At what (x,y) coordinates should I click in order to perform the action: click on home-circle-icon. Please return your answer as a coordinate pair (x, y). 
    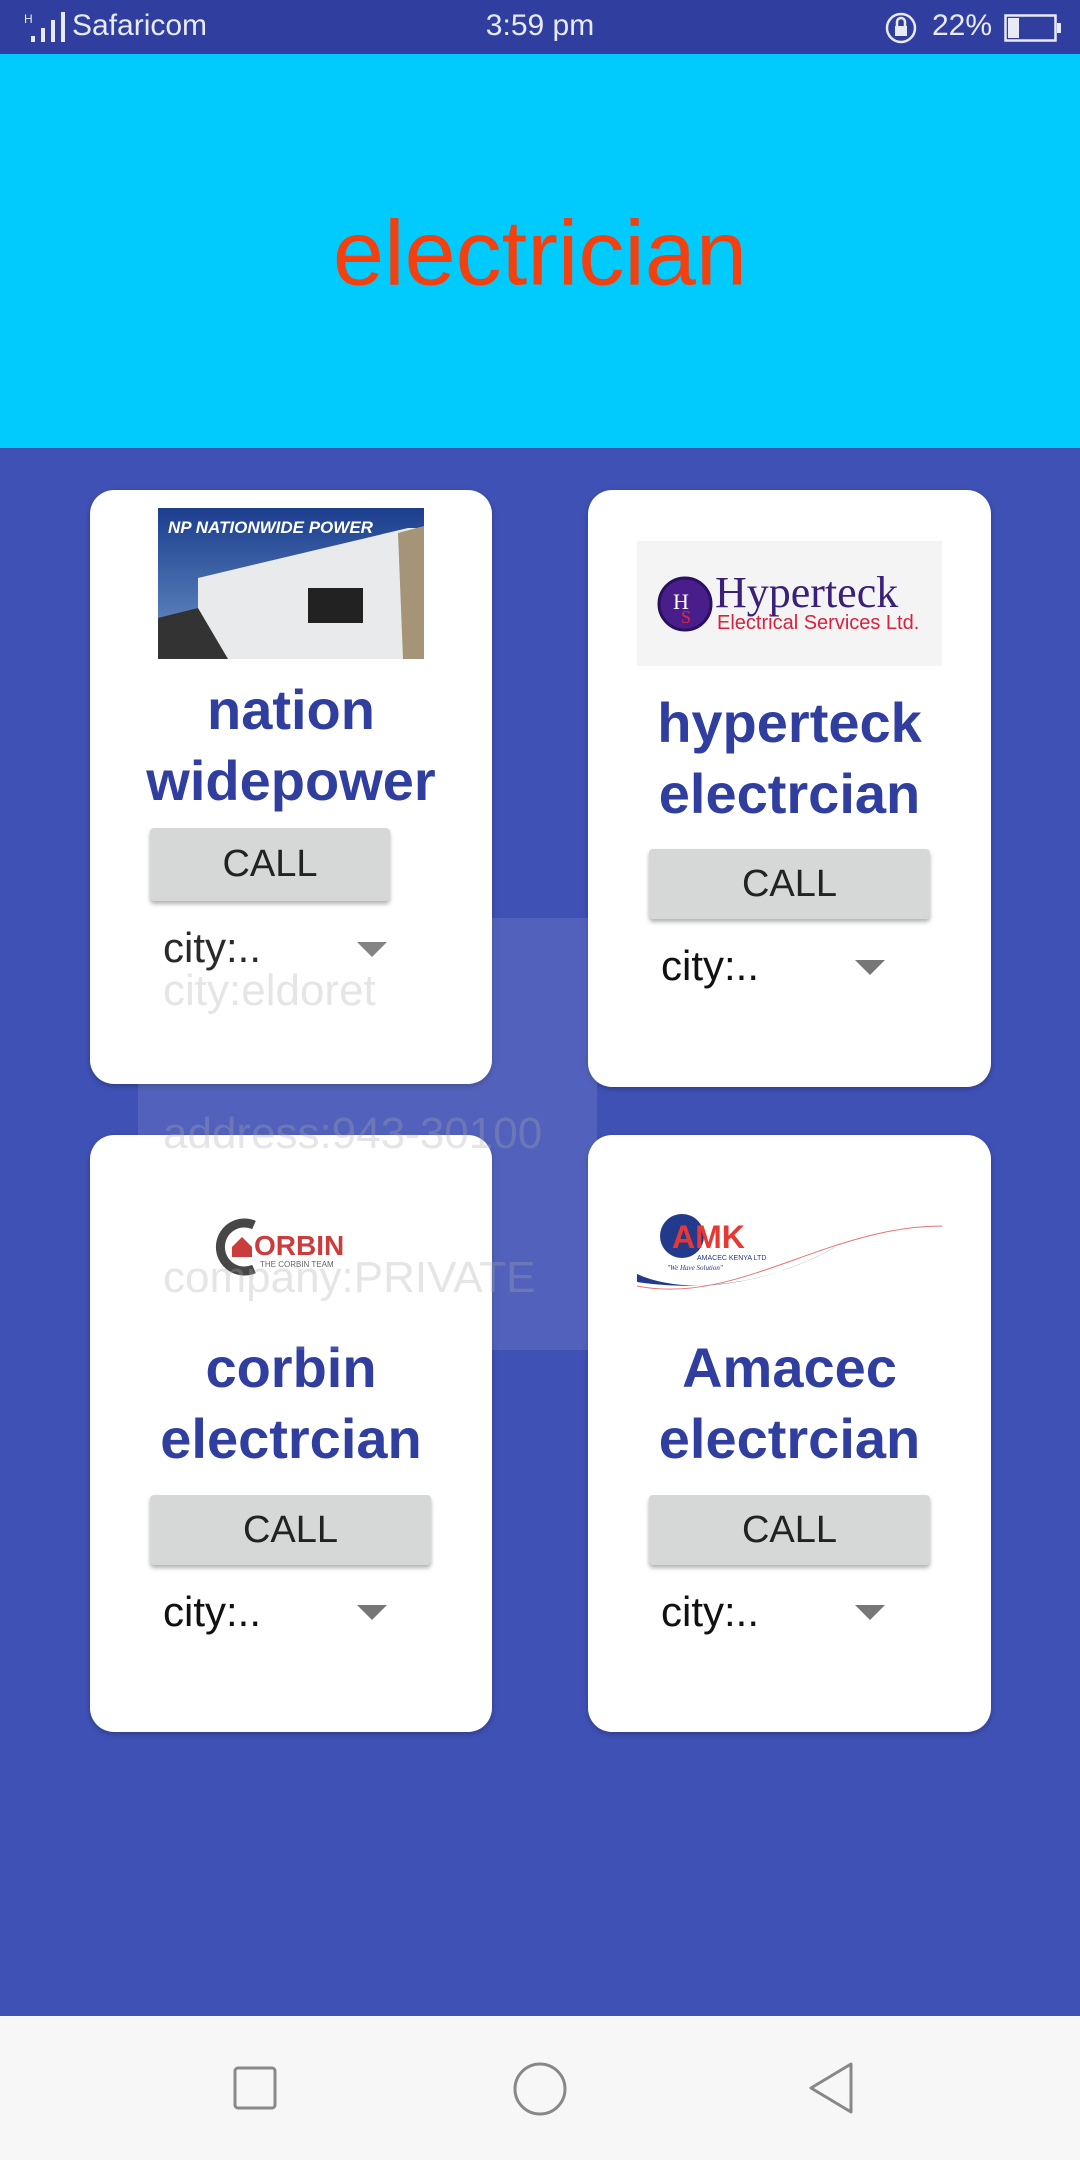
    Looking at the image, I should click on (540, 2089).